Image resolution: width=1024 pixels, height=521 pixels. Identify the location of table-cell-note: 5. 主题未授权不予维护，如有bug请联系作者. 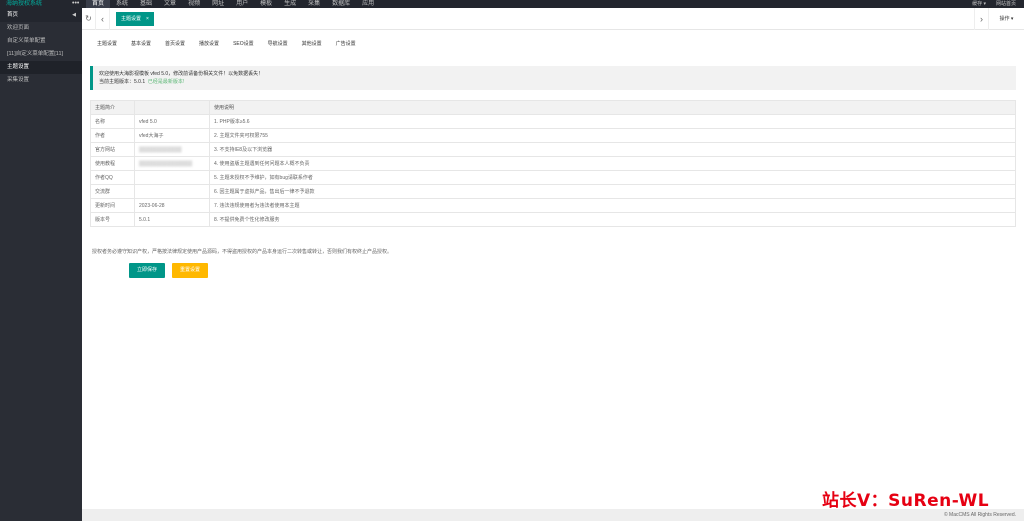
(612, 177).